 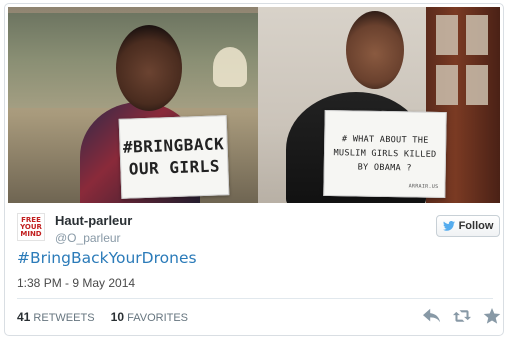 I want to click on sign-bring-back-our-girls: #BRINGBACK OUR GIRLS, so click(x=174, y=157).